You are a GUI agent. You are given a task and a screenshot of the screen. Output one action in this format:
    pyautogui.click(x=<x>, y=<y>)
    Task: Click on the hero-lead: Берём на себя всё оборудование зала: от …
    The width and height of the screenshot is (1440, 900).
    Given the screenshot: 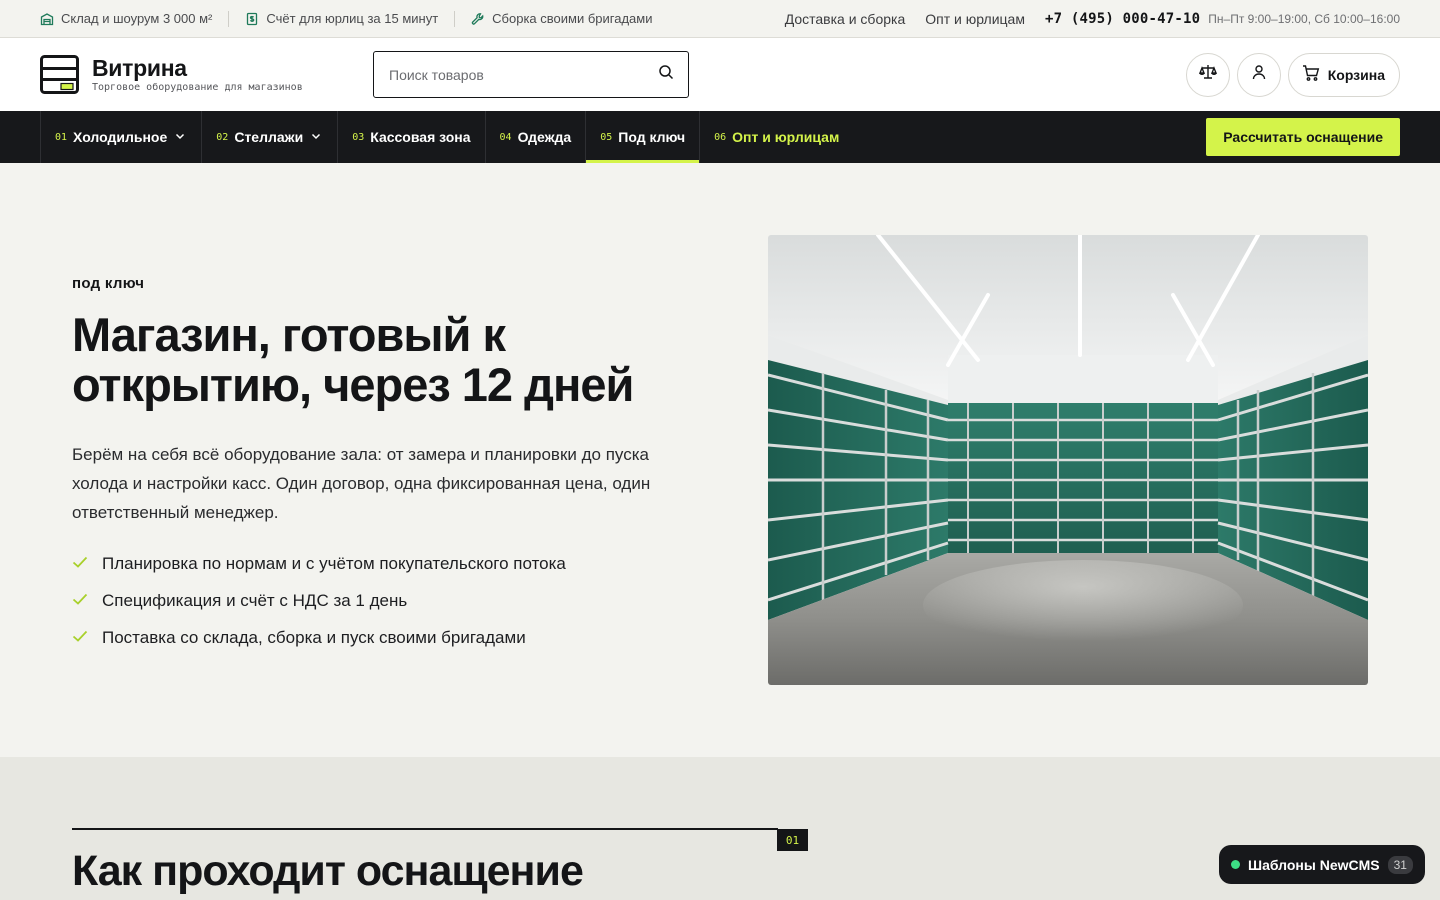 What is the action you would take?
    pyautogui.click(x=361, y=483)
    